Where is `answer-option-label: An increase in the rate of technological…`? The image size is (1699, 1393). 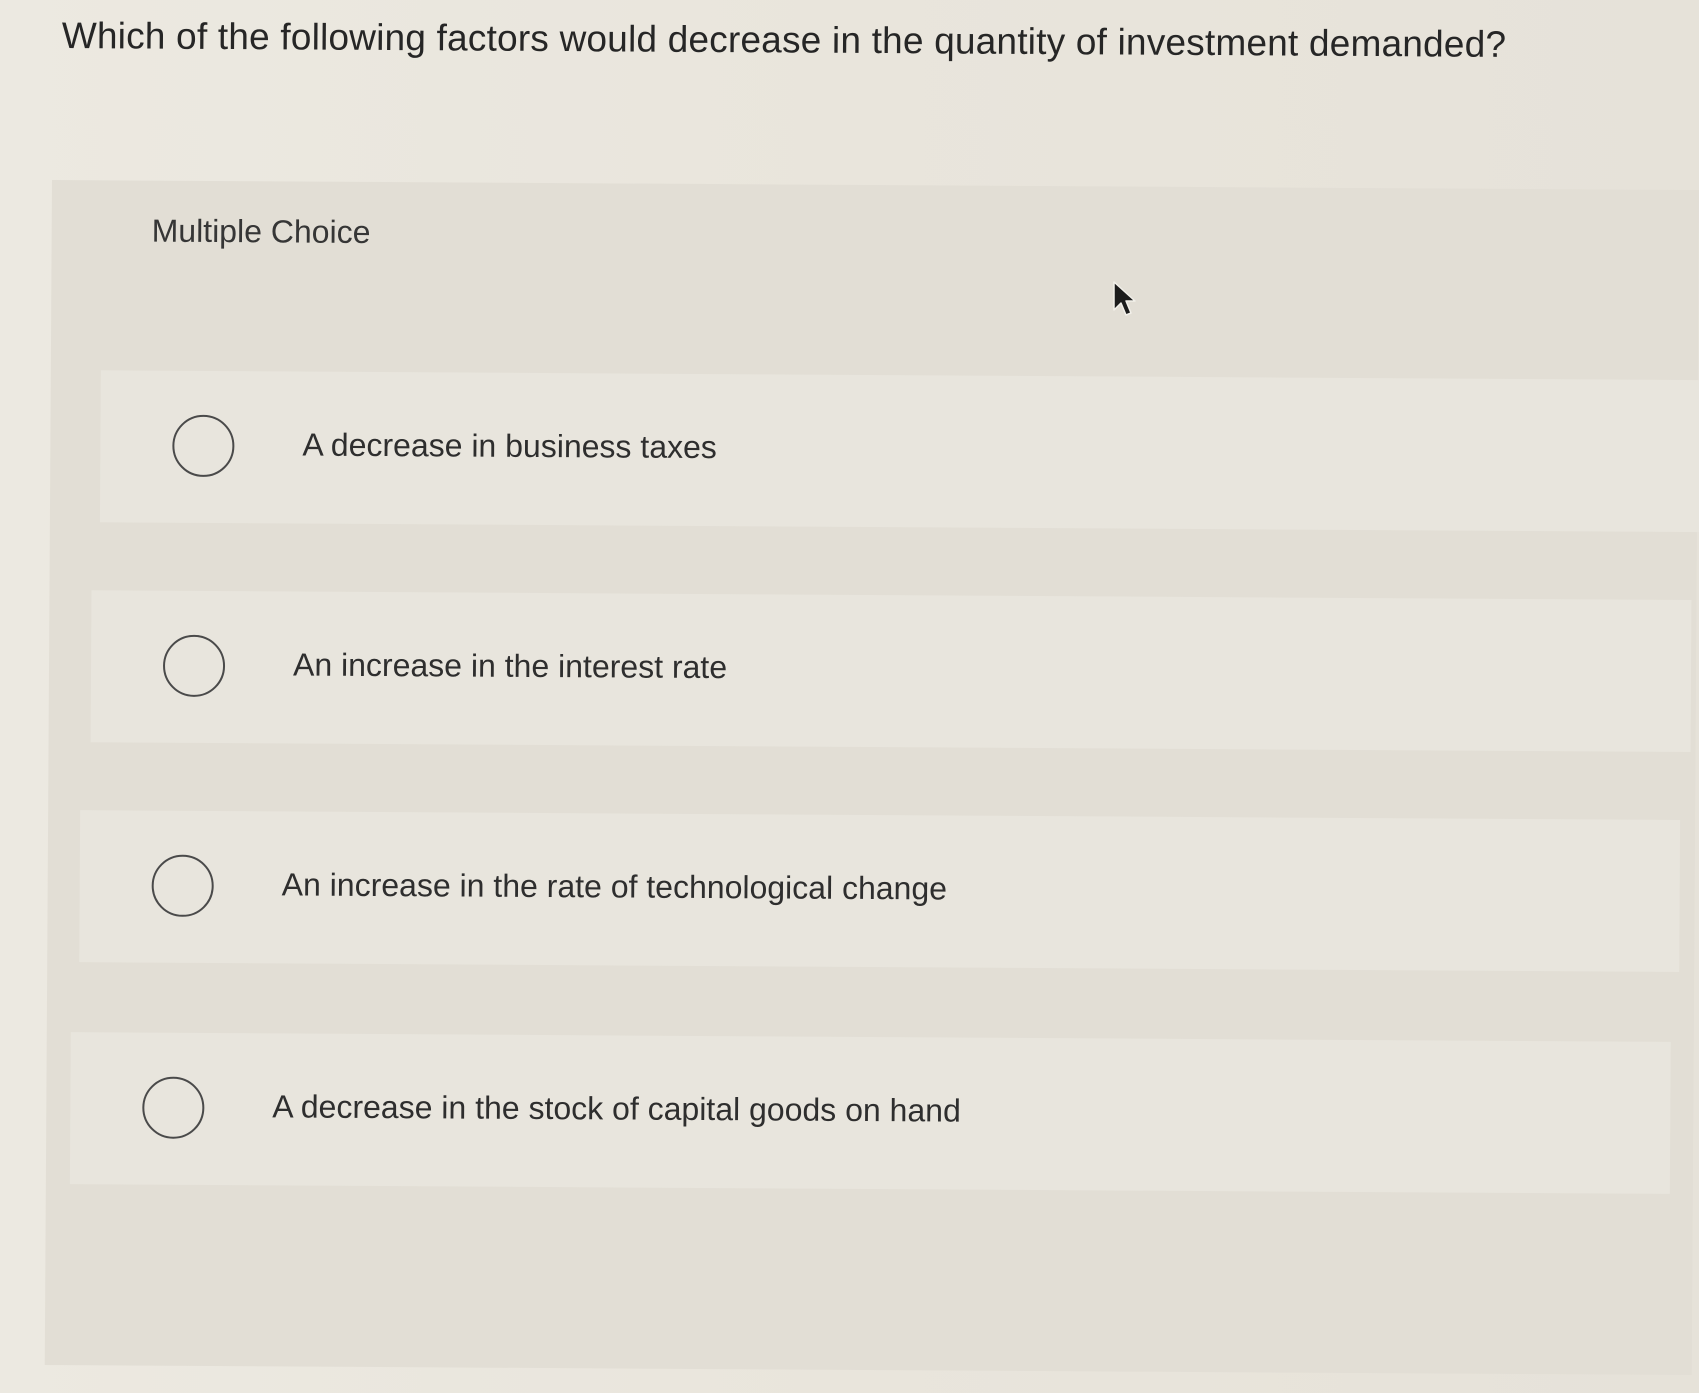 answer-option-label: An increase in the rate of technological… is located at coordinates (614, 886).